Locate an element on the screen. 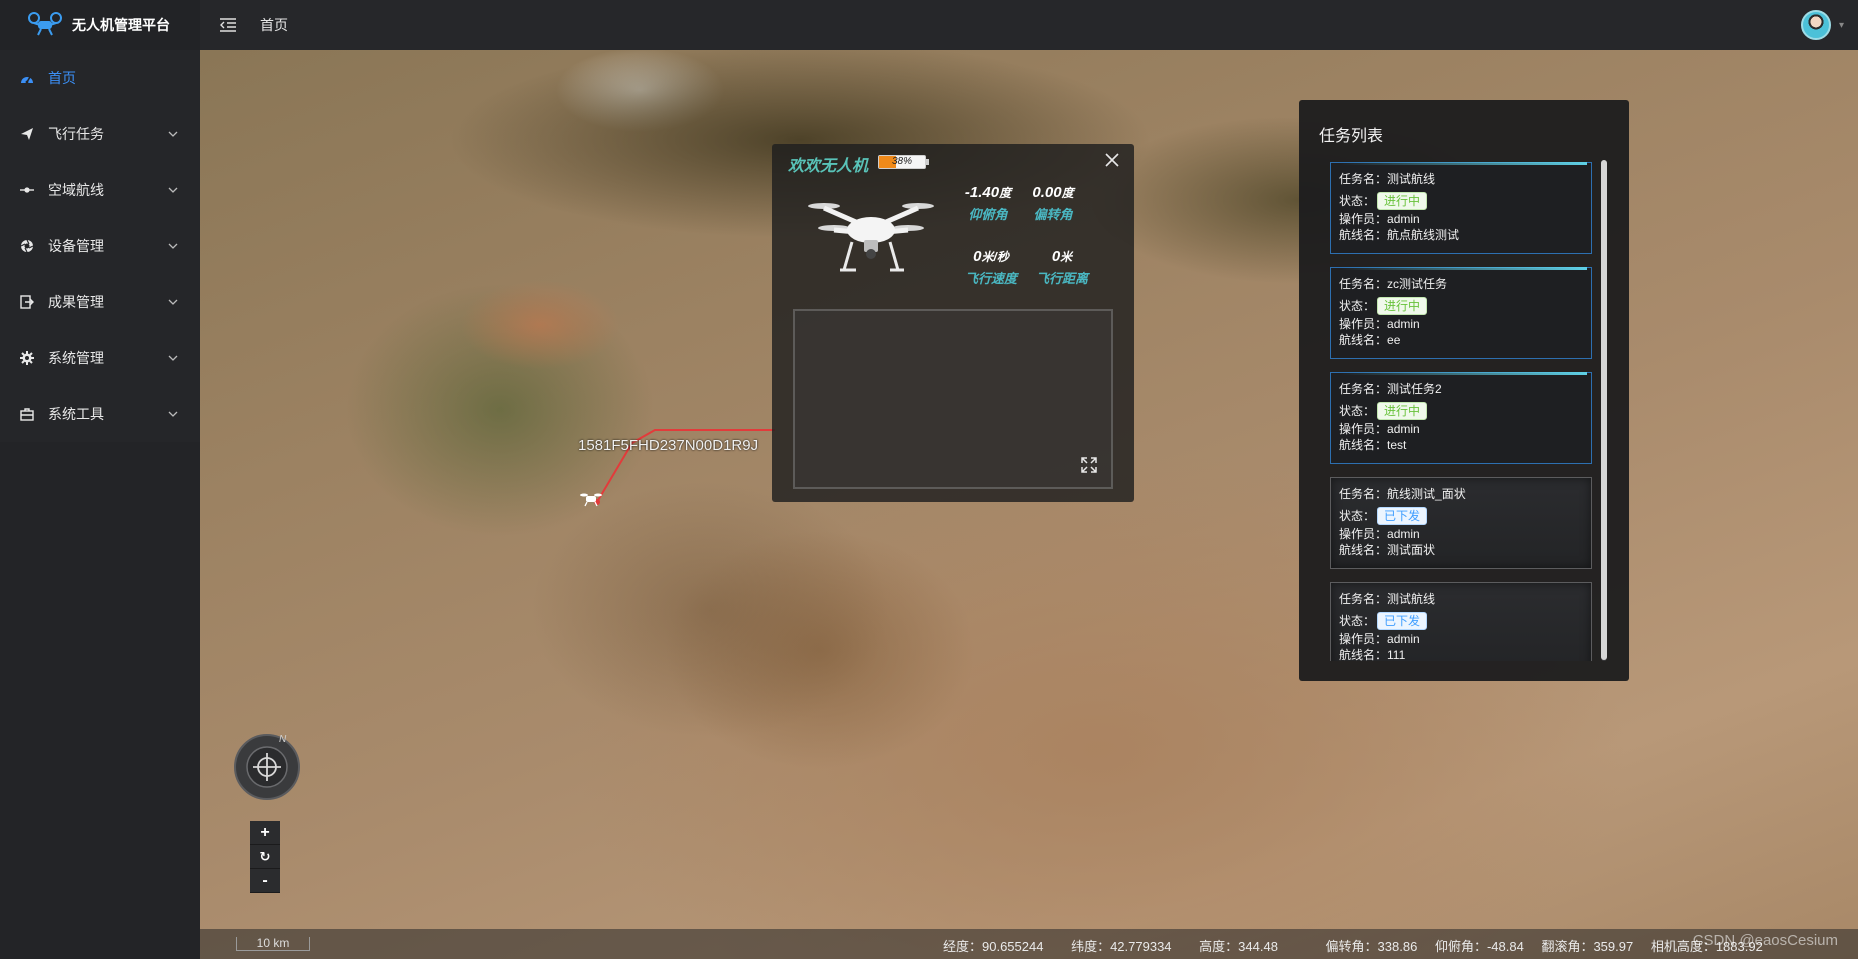 This screenshot has width=1858, height=959. task-list-title: 任务列表 is located at coordinates (1351, 136).